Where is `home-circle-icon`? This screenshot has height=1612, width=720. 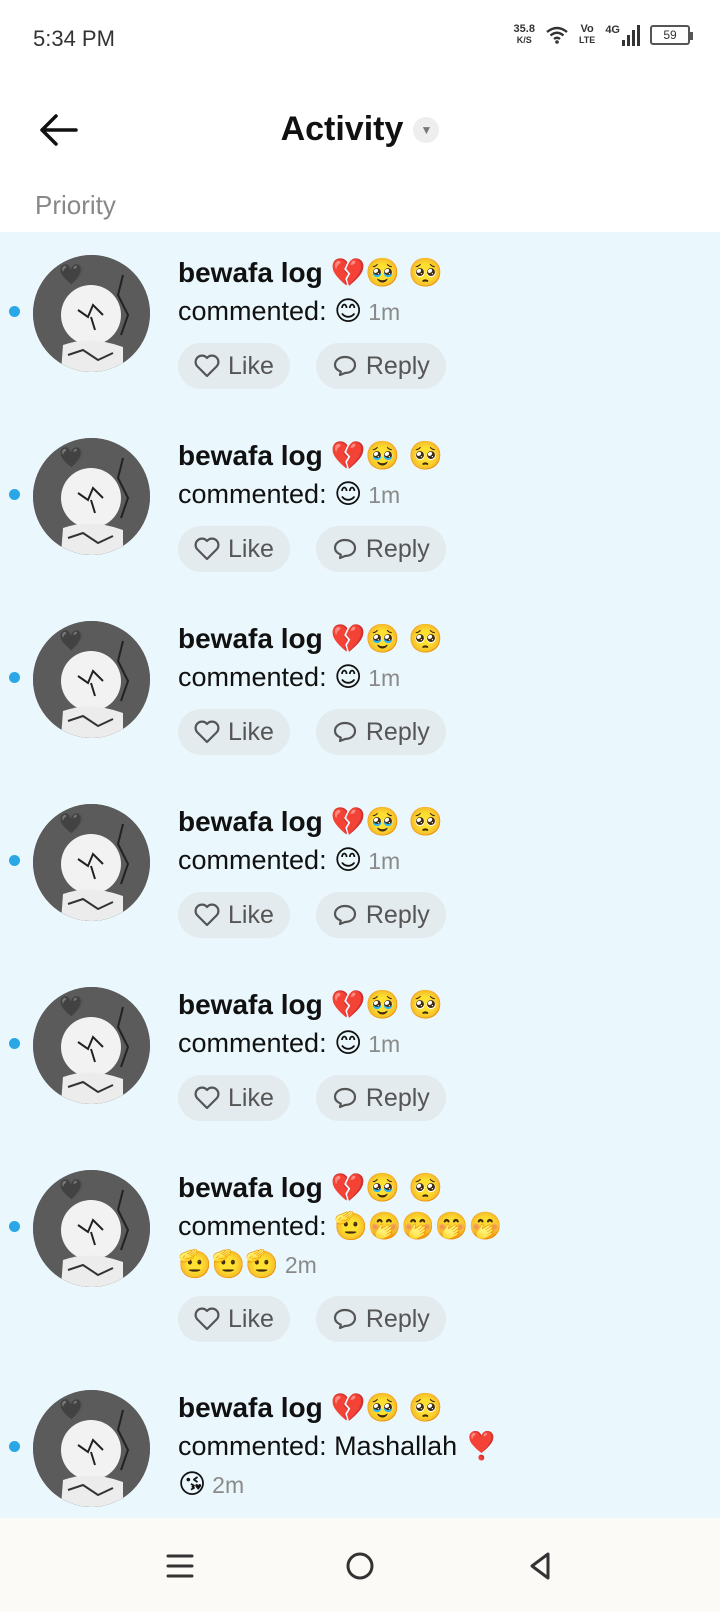
home-circle-icon is located at coordinates (360, 1566).